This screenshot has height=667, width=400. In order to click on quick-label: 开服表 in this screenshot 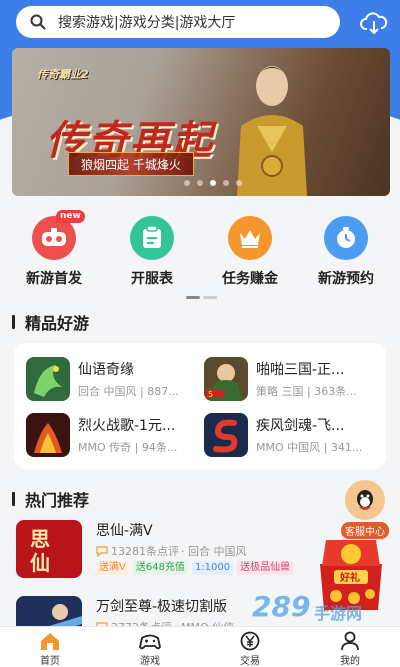, I will do `click(152, 279)`.